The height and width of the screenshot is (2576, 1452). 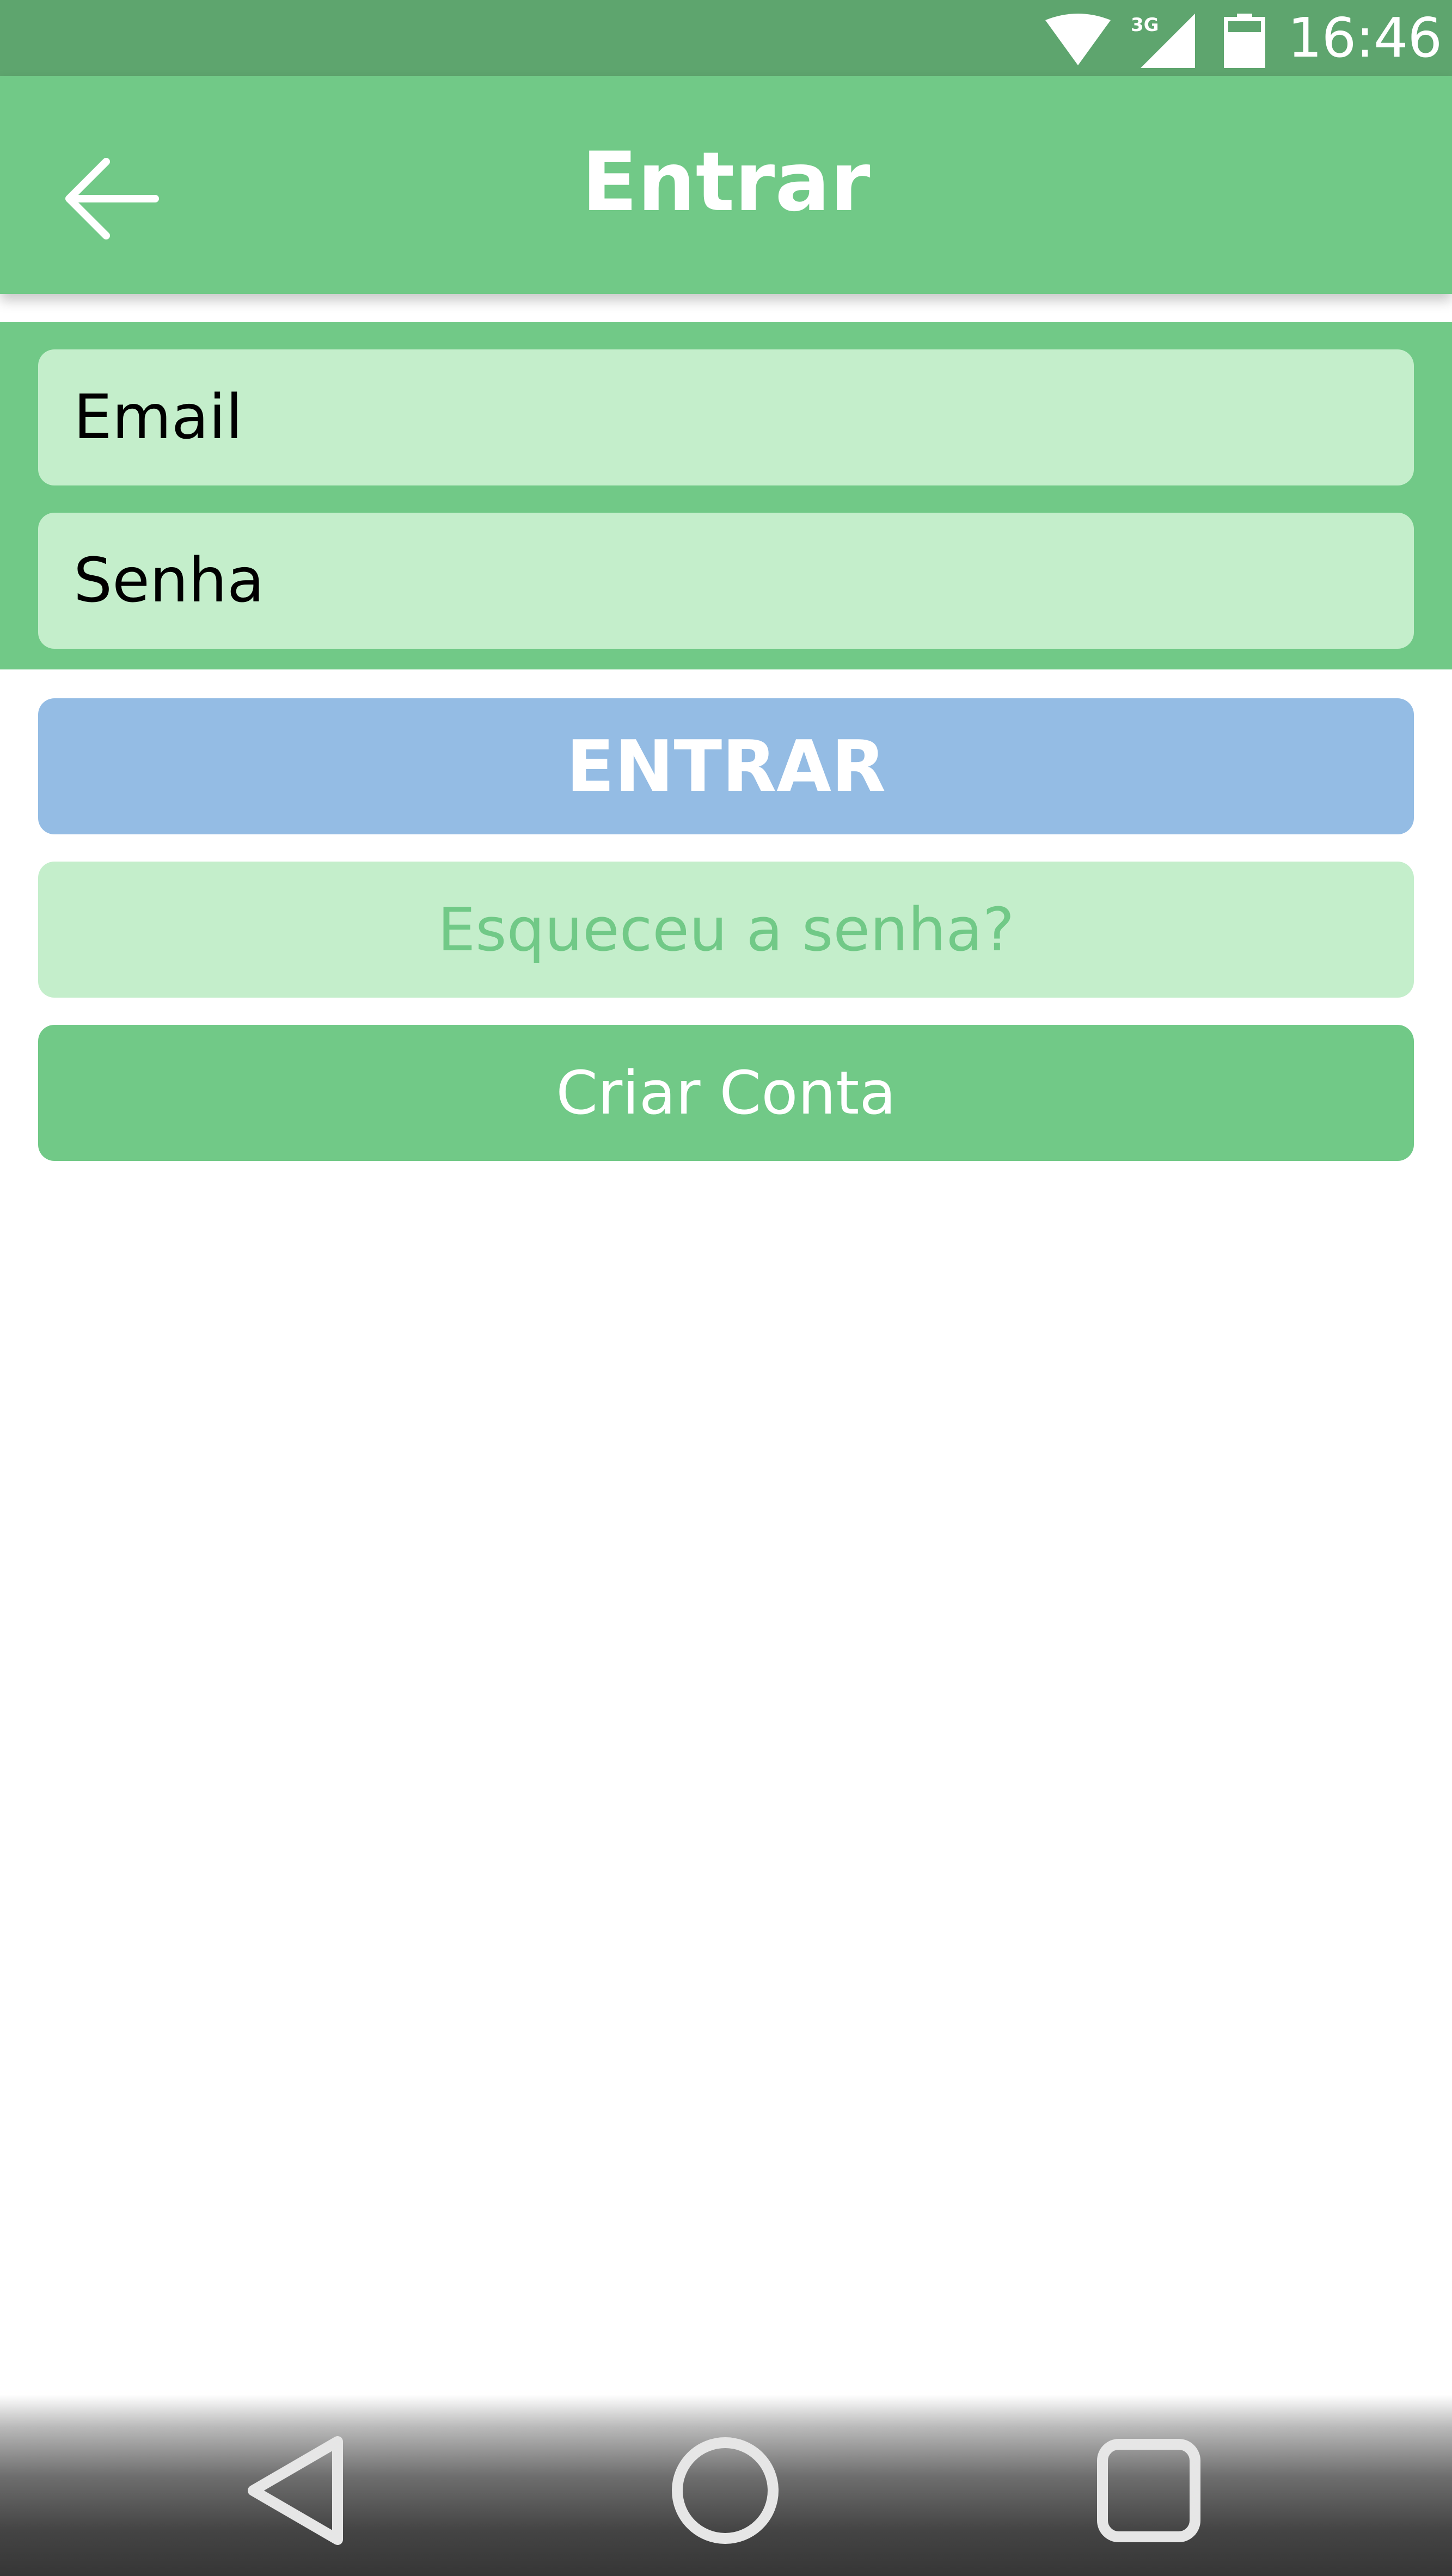 What do you see at coordinates (1244, 41) in the screenshot?
I see `battery-icon` at bounding box center [1244, 41].